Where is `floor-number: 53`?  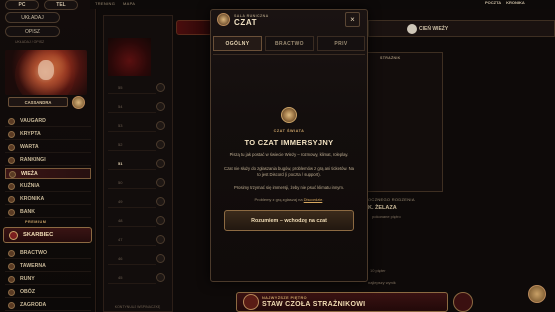 floor-number: 53 is located at coordinates (120, 125).